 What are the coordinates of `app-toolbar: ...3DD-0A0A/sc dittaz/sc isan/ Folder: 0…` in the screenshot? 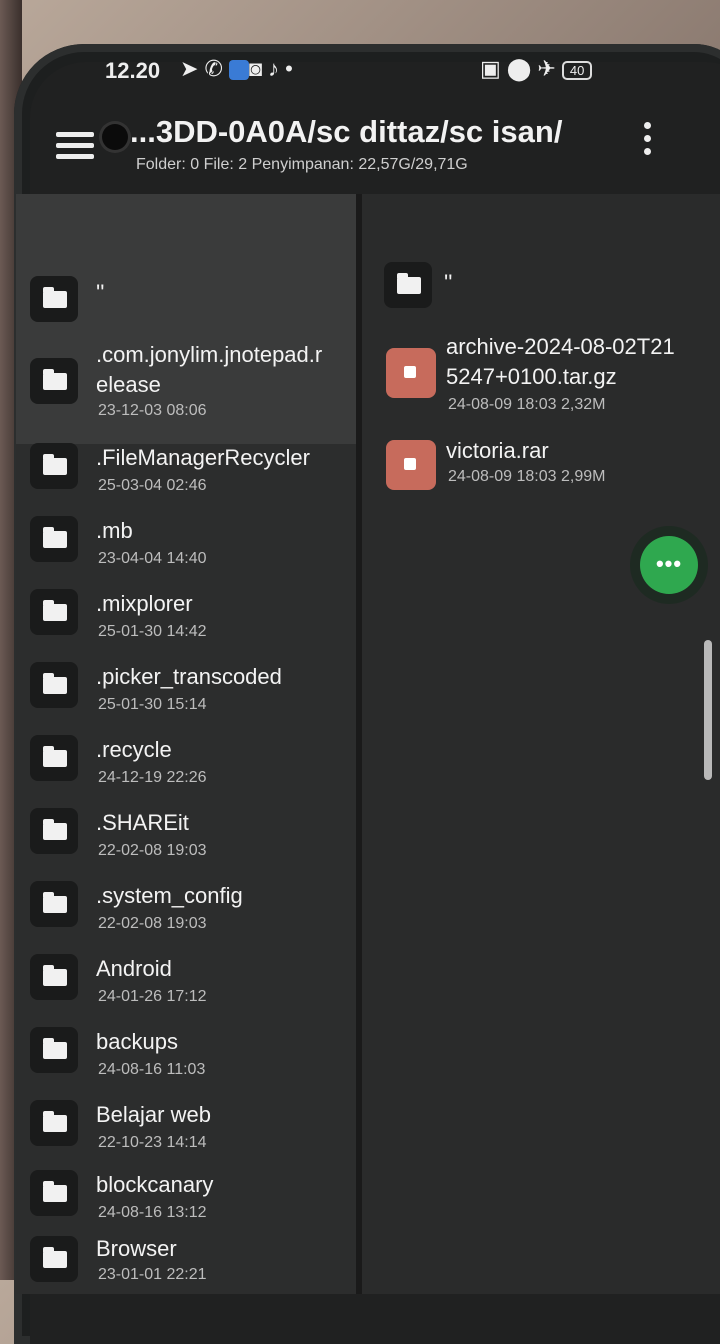 It's located at (360, 150).